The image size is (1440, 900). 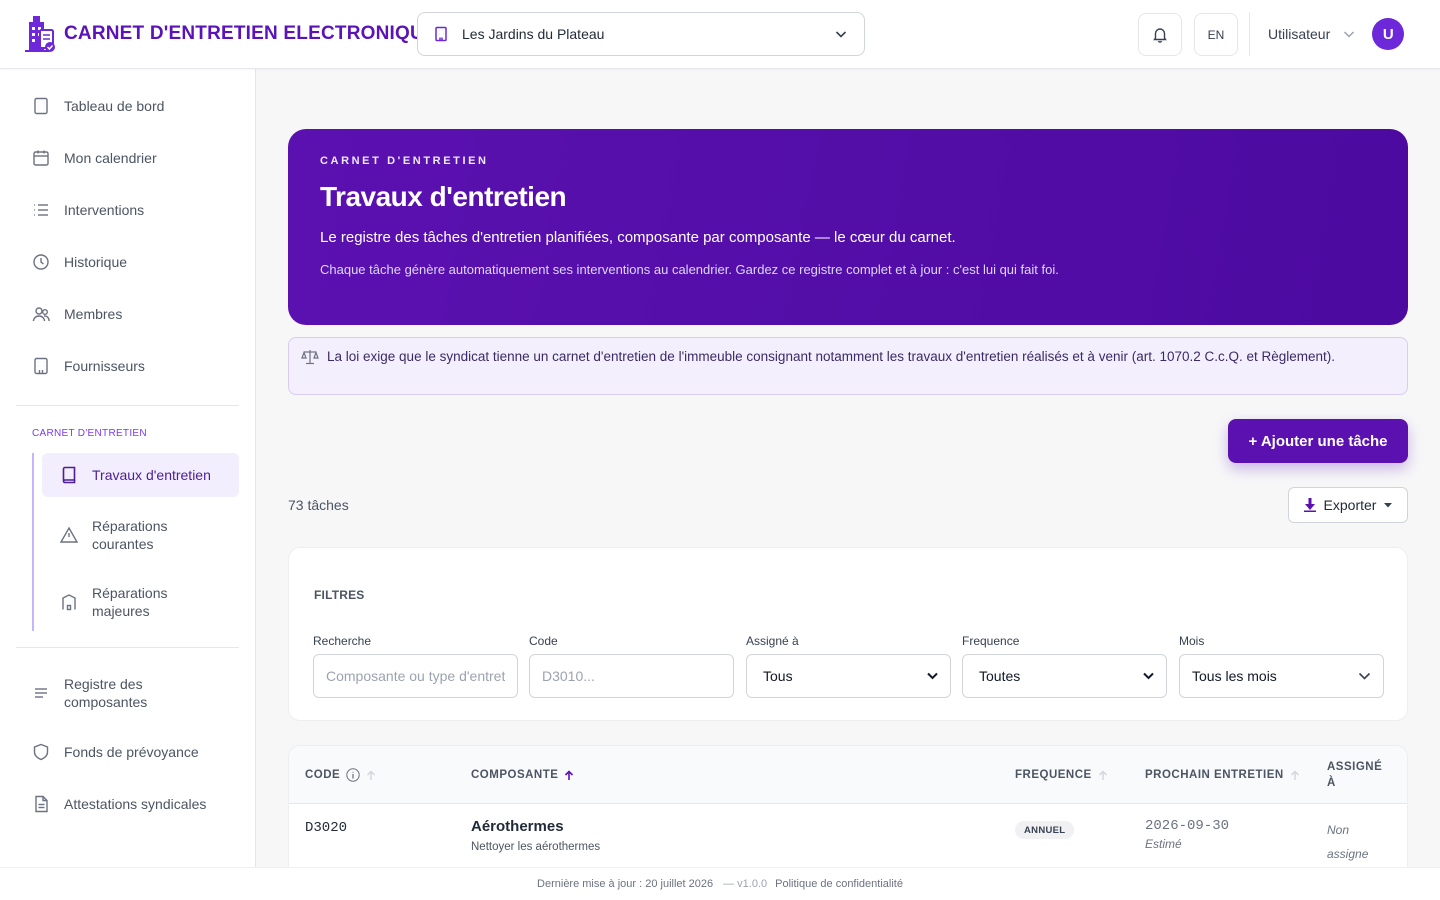 What do you see at coordinates (41, 158) in the screenshot?
I see `calendar-icon` at bounding box center [41, 158].